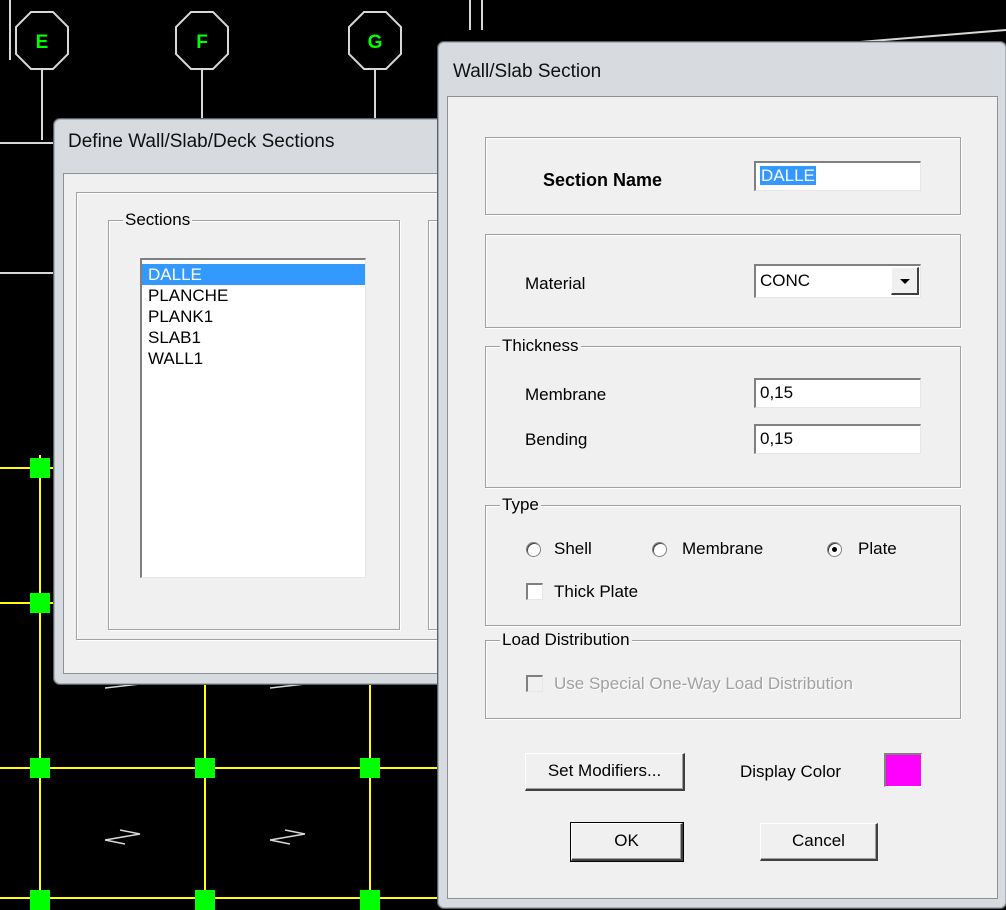  What do you see at coordinates (723, 412) in the screenshot?
I see `thickness-group: Thickness` at bounding box center [723, 412].